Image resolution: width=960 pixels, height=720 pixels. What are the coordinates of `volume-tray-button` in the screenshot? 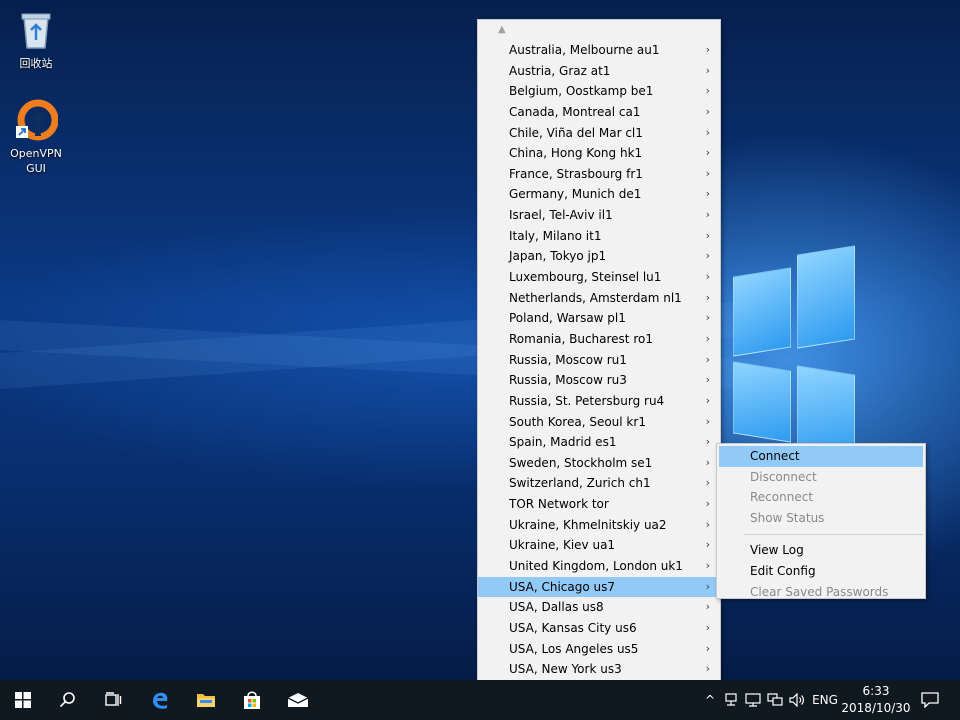 It's located at (797, 700).